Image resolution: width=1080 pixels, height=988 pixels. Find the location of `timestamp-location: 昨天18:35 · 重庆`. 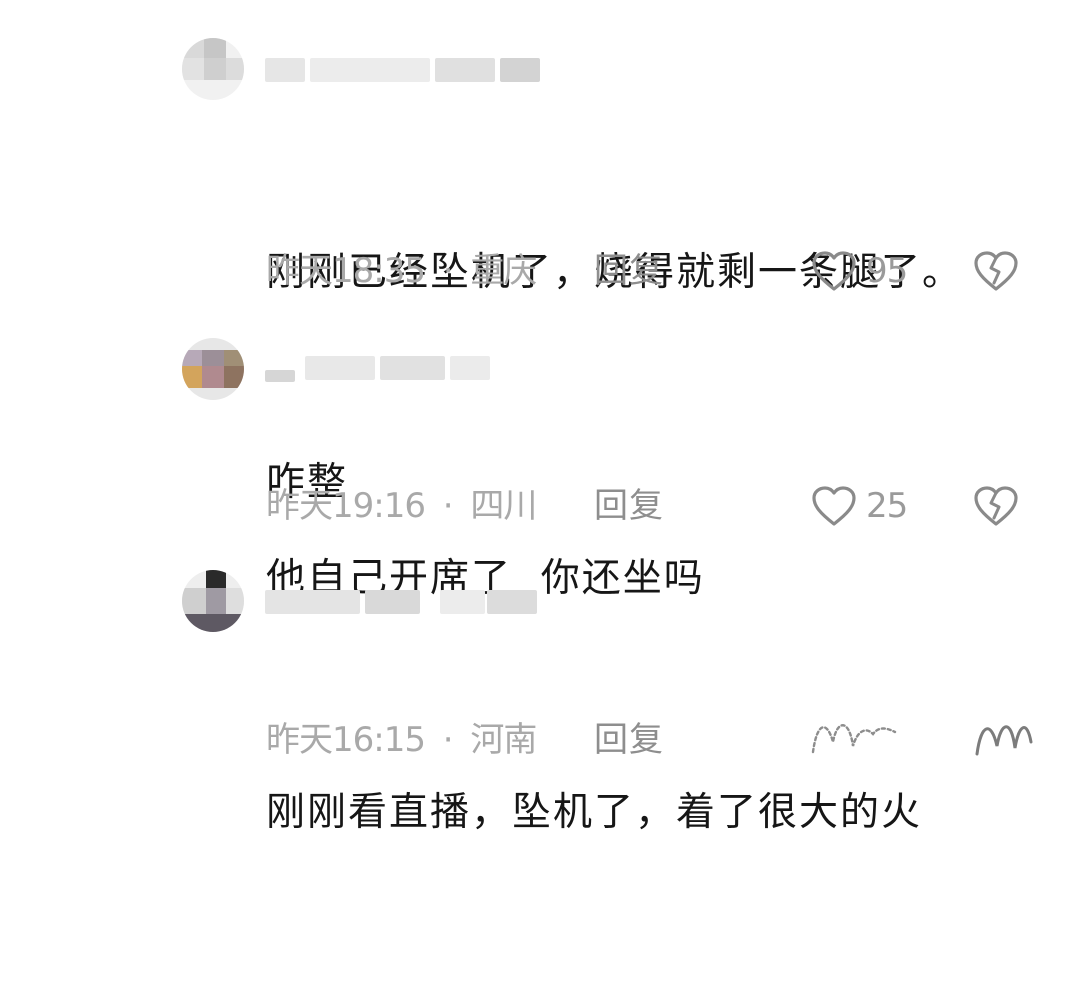

timestamp-location: 昨天18:35 · 重庆 is located at coordinates (401, 271).